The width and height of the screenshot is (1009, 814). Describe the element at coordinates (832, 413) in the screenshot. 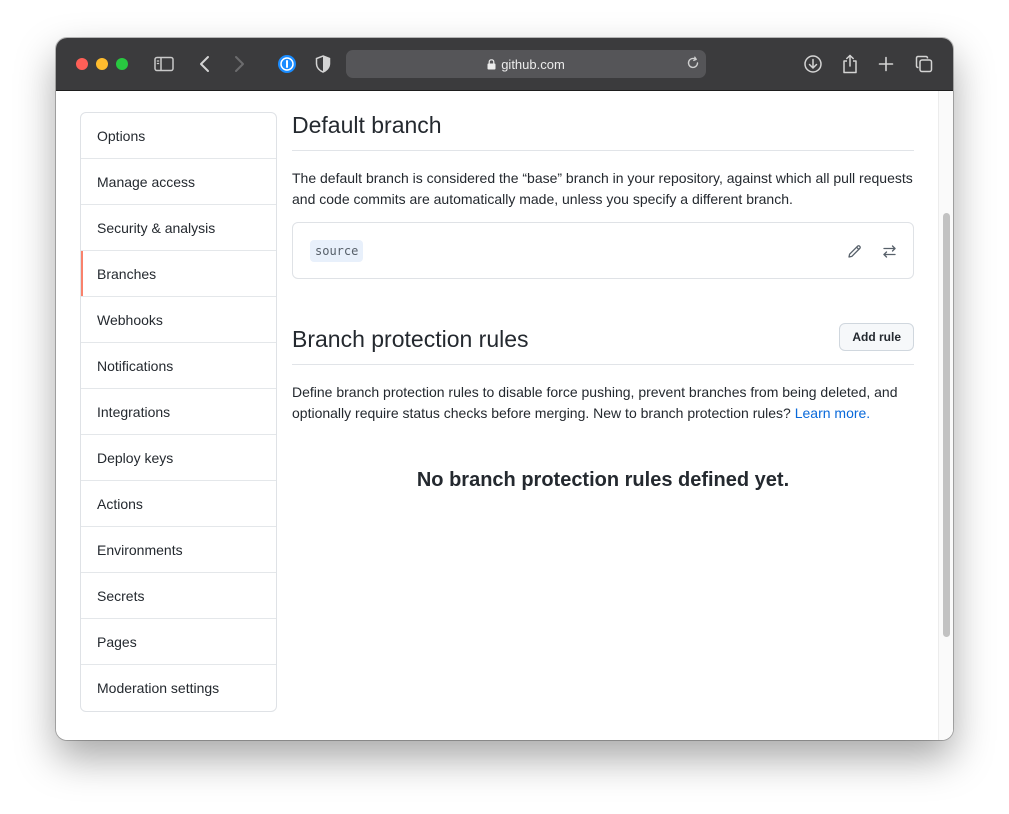

I see `learn-more-link: Learn more.` at that location.